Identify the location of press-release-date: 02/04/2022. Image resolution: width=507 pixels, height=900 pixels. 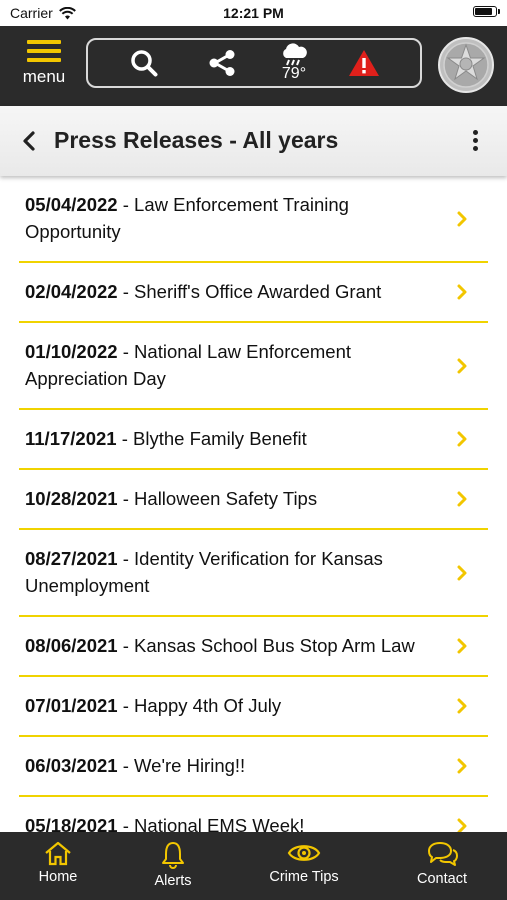
(71, 291).